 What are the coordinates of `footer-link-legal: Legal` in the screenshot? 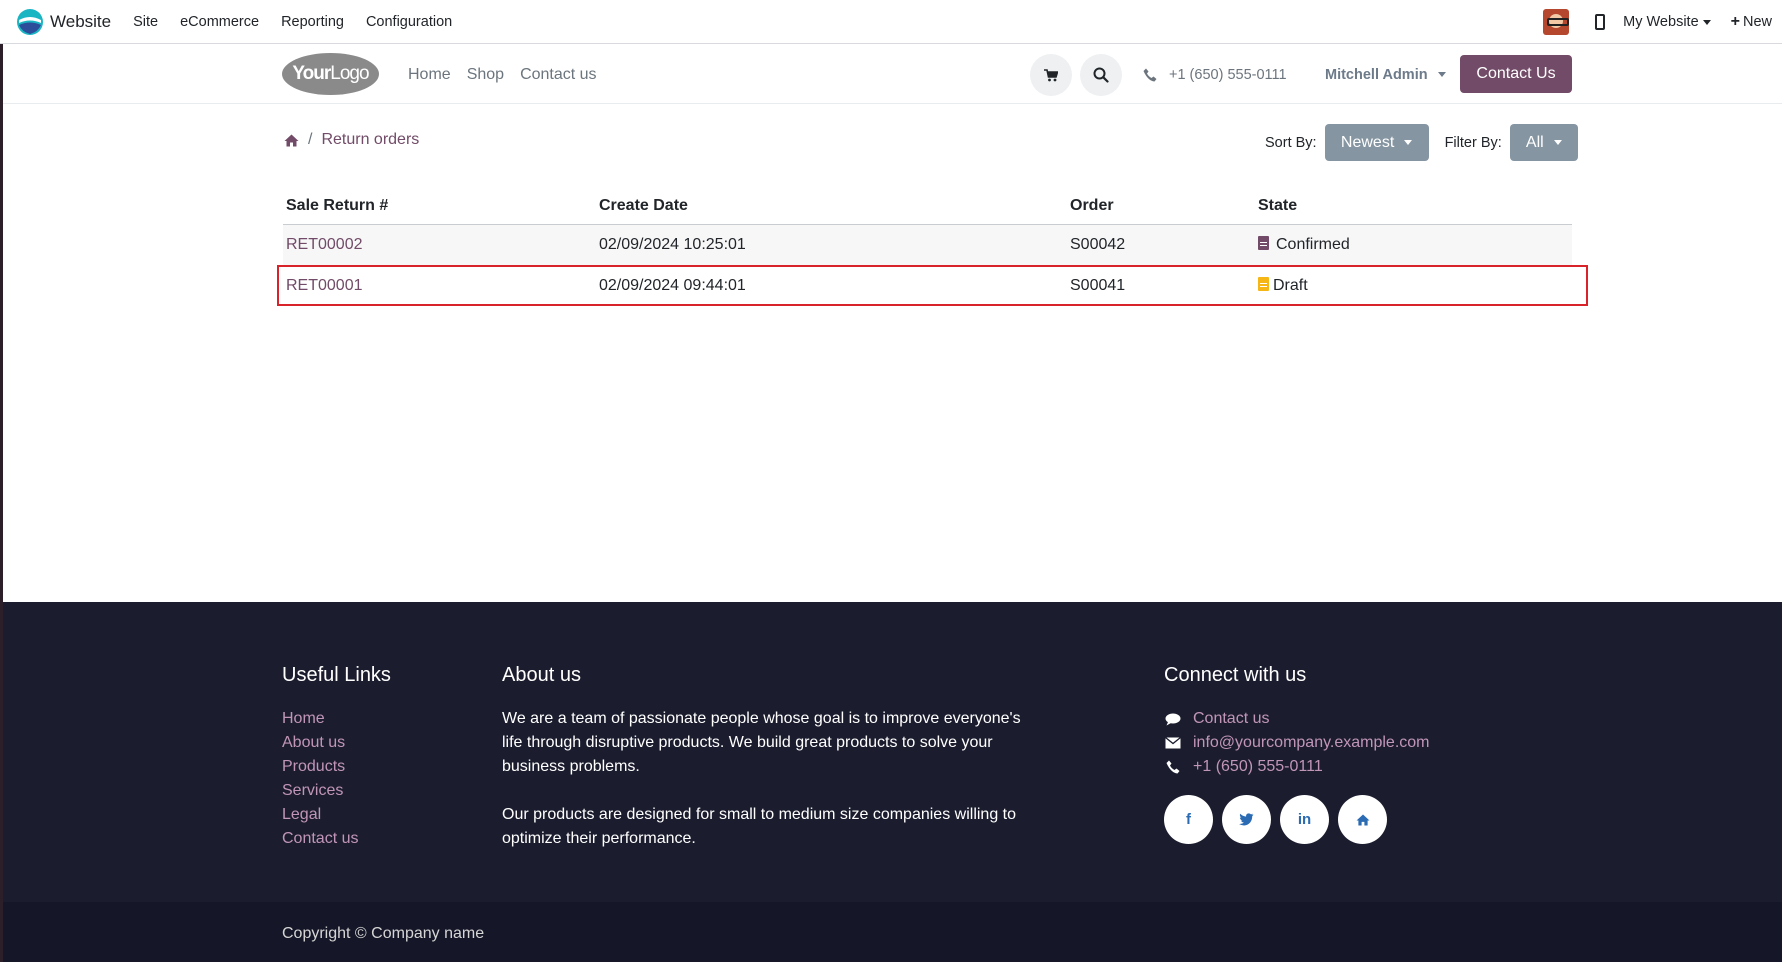 It's located at (320, 815).